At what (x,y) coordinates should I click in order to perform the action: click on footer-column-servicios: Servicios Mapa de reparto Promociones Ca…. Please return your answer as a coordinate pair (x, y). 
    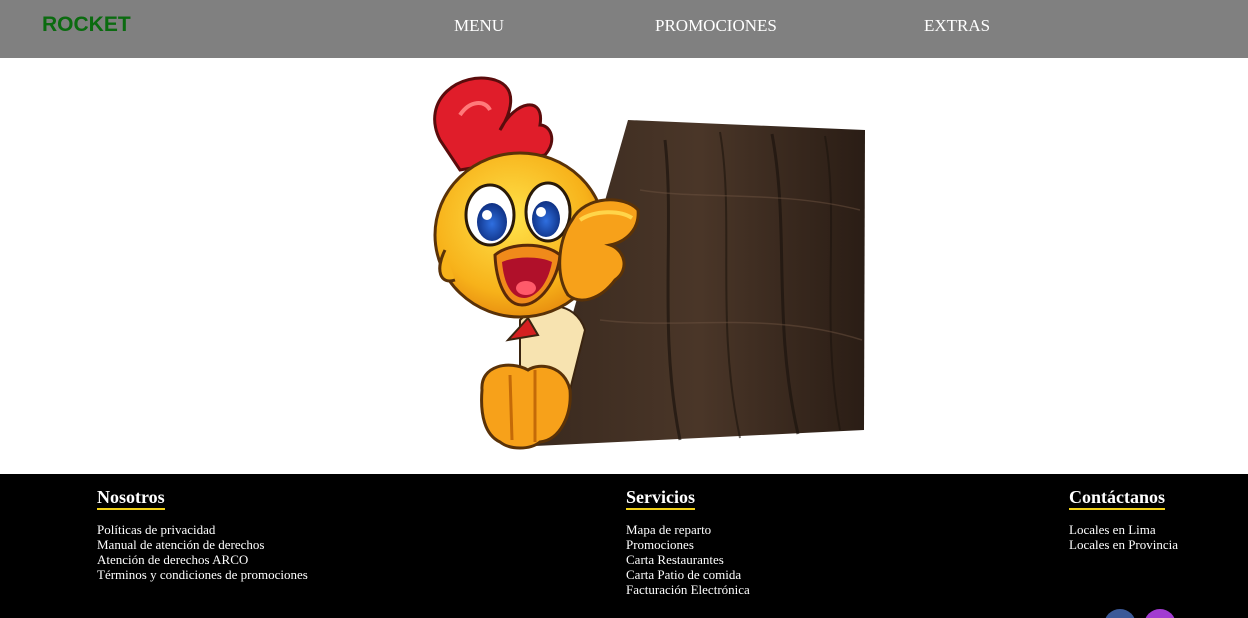
    Looking at the image, I should click on (688, 542).